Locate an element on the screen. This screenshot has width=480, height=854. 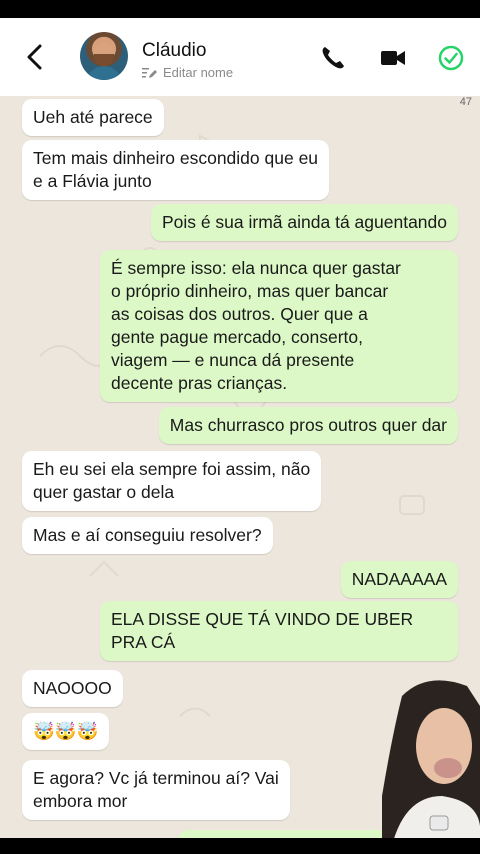
contact-name: Cláudio is located at coordinates (174, 51).